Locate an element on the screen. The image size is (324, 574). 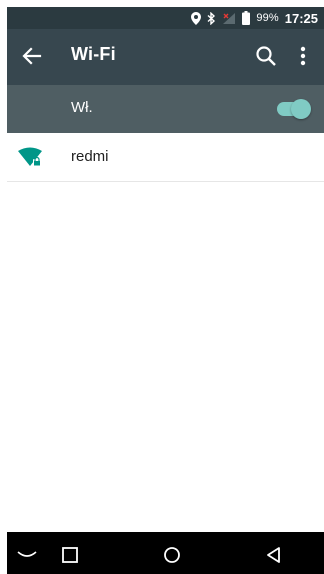
toggle-thumb is located at coordinates (301, 109).